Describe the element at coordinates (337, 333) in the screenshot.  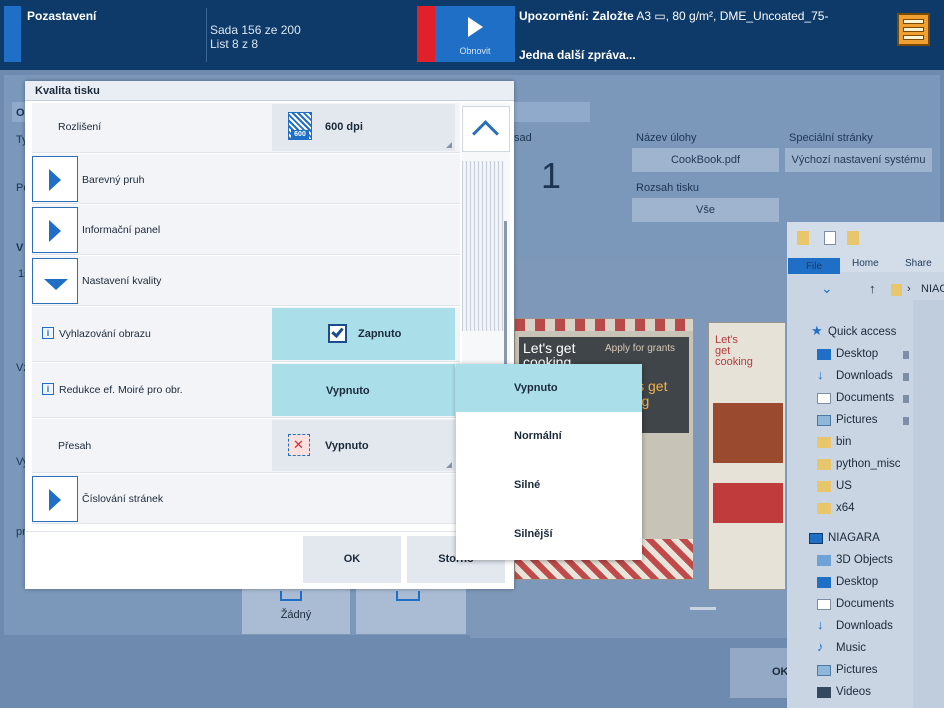
I see `checkbox-icon` at that location.